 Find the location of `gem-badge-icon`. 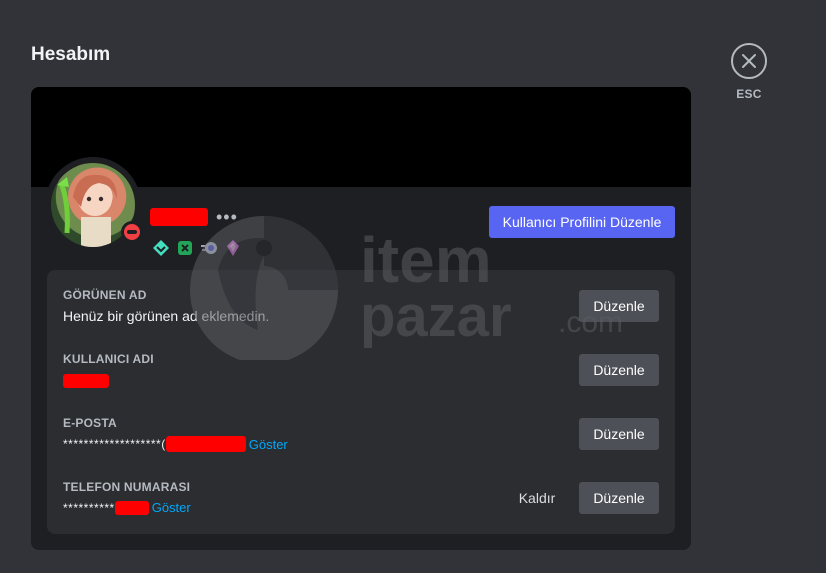

gem-badge-icon is located at coordinates (233, 248).